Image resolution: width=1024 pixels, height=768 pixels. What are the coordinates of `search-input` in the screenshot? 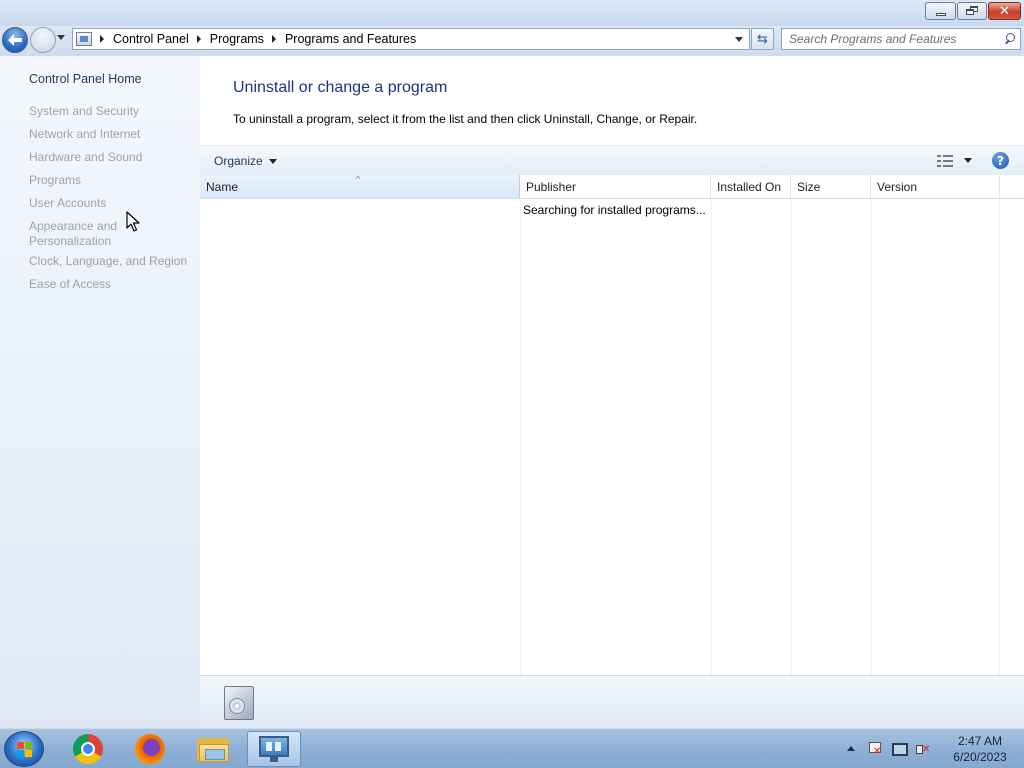 It's located at (895, 39).